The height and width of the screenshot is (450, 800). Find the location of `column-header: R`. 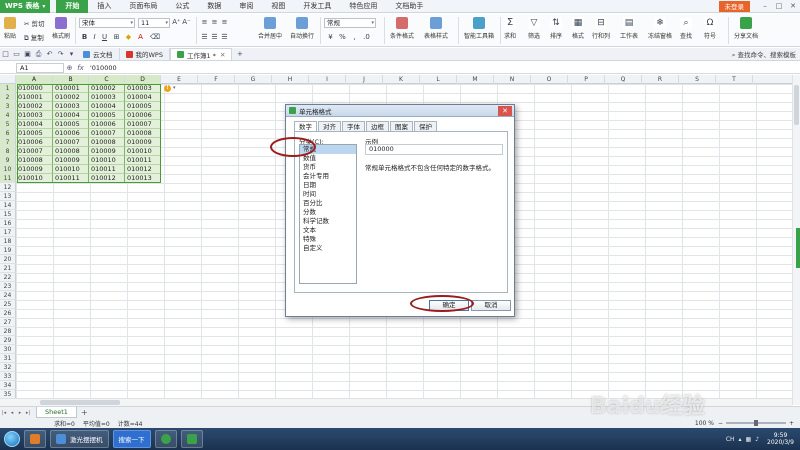

column-header: R is located at coordinates (660, 79).